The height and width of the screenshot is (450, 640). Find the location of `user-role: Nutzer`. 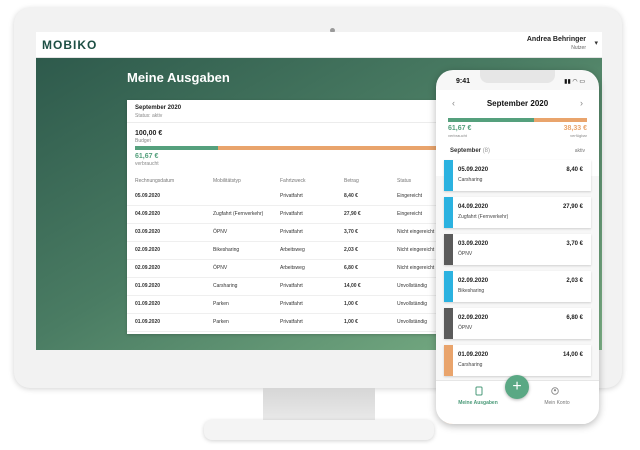

user-role: Nutzer is located at coordinates (578, 48).